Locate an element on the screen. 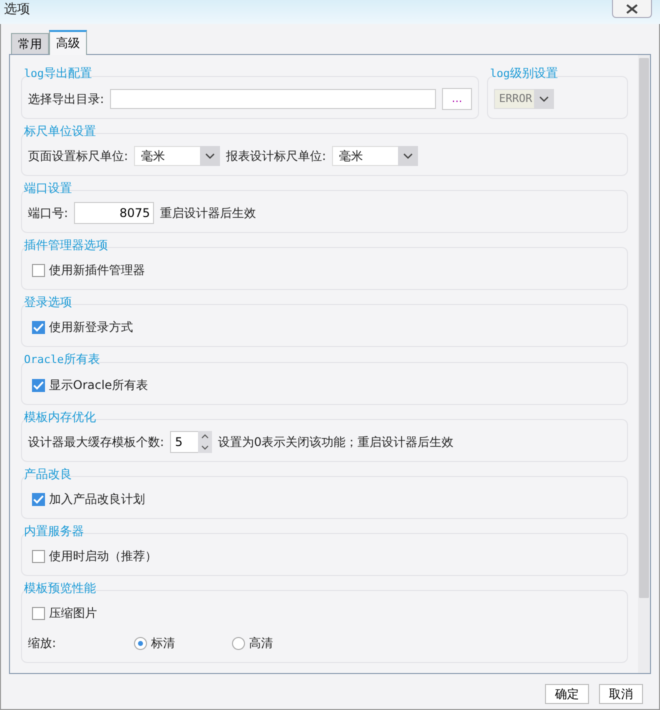 This screenshot has height=710, width=660. section-title: Oracle所有表 is located at coordinates (62, 359).